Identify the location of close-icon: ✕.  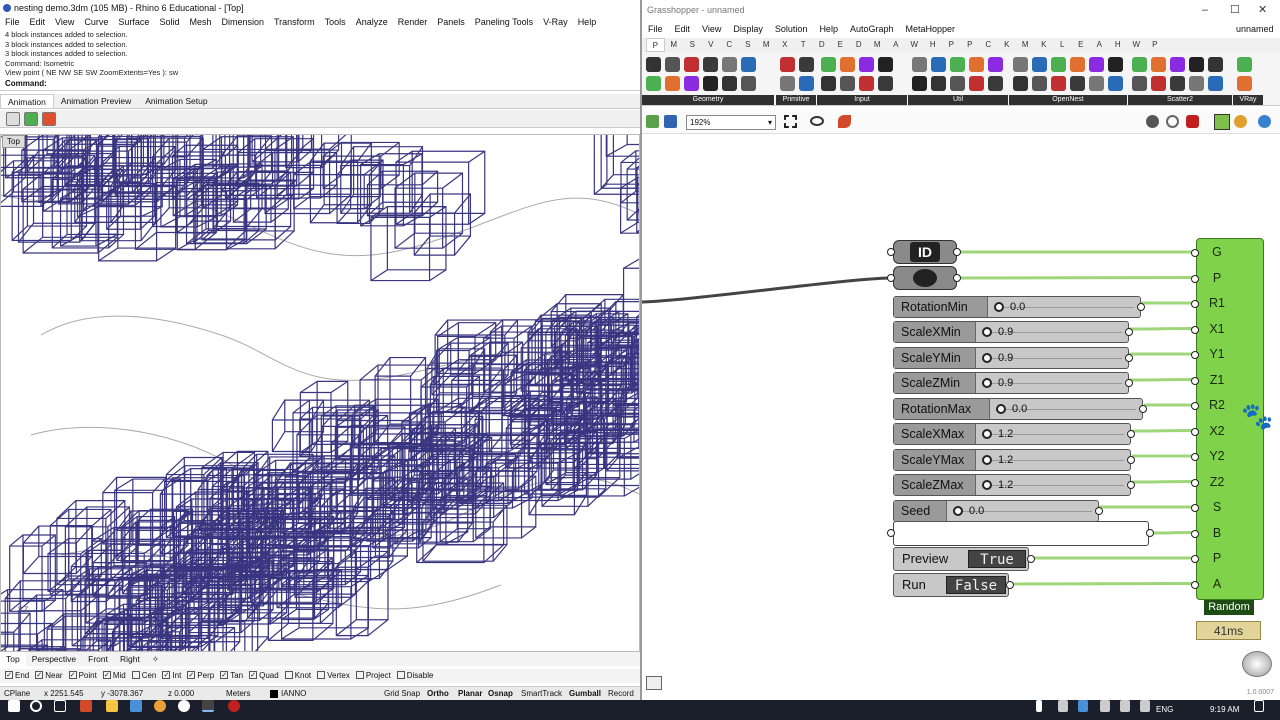
(1262, 10).